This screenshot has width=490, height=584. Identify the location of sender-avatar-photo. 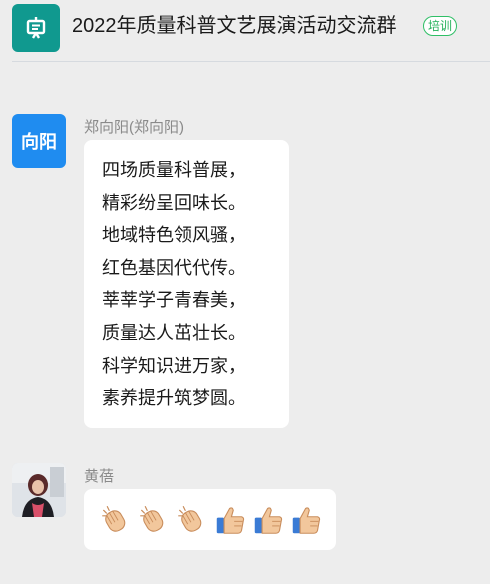
(39, 490).